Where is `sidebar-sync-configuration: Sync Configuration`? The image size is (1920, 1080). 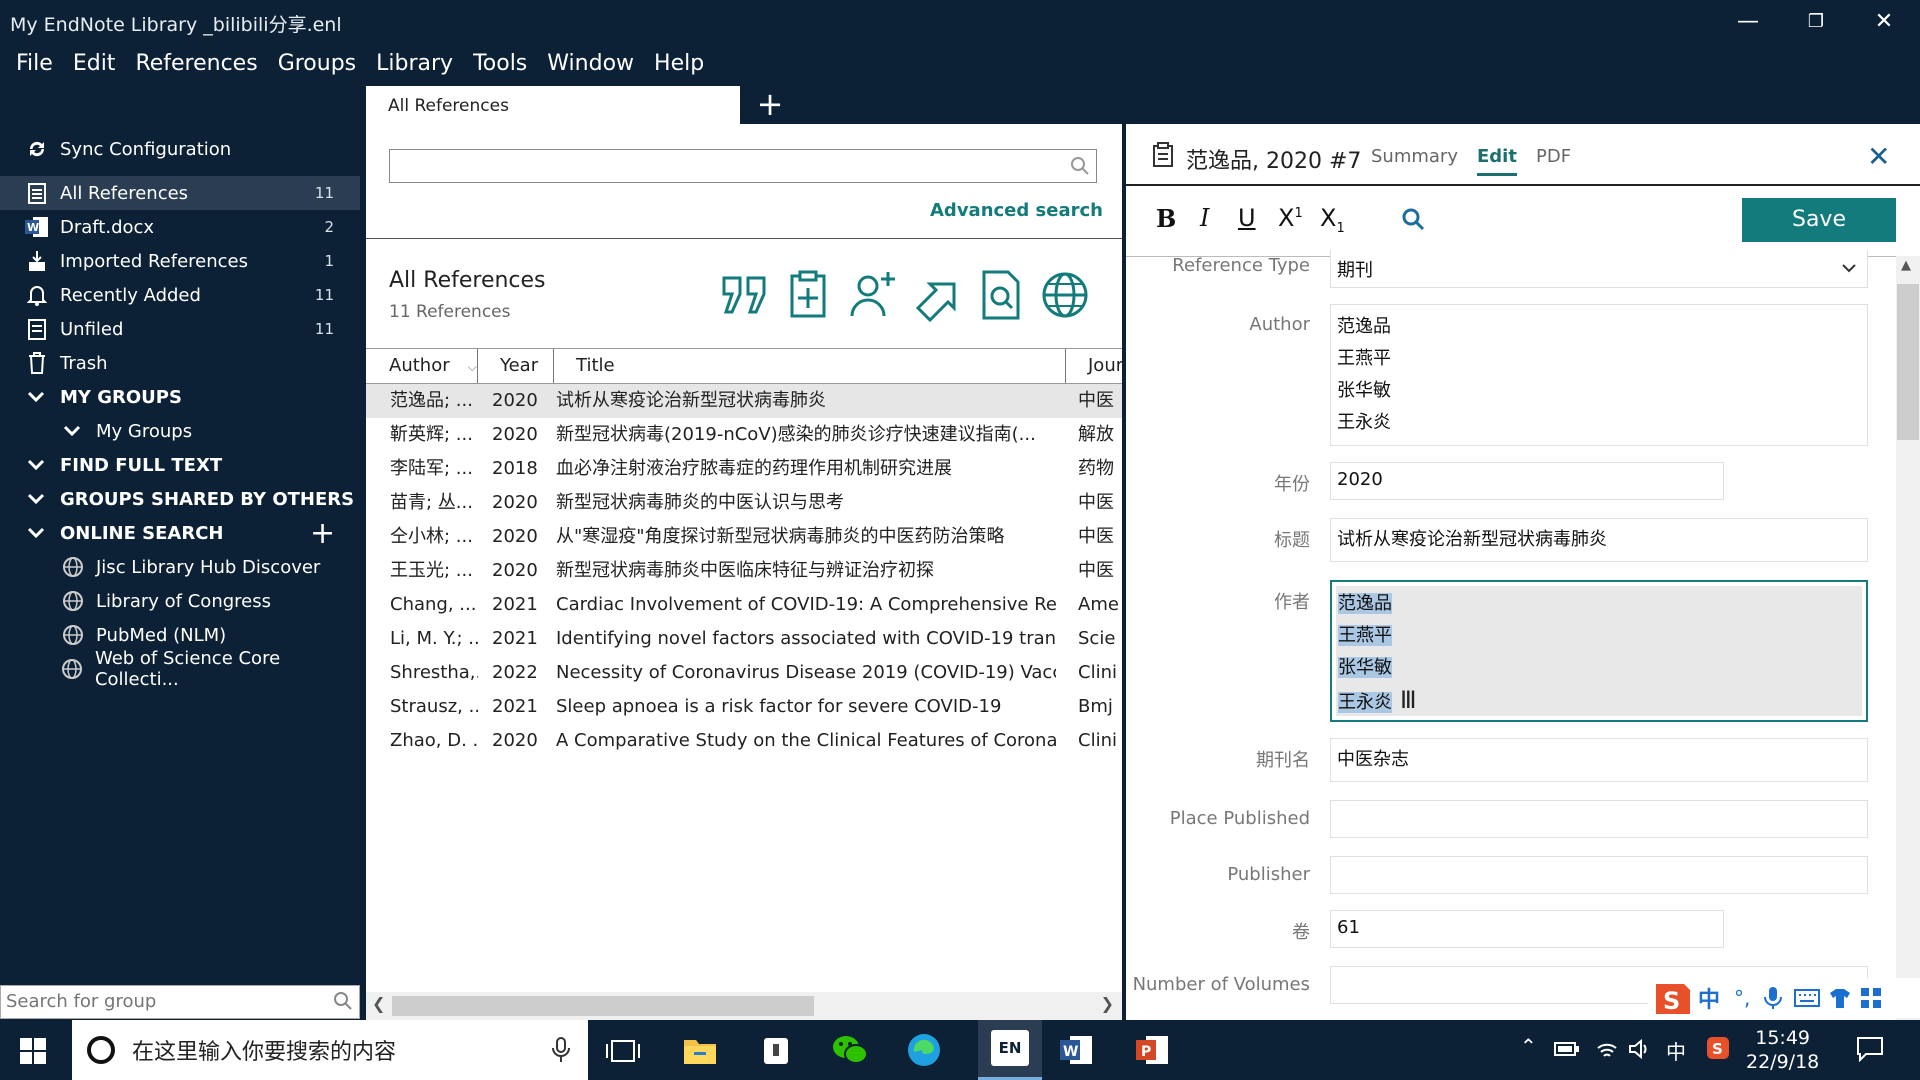
sidebar-sync-configuration: Sync Configuration is located at coordinates (180, 149).